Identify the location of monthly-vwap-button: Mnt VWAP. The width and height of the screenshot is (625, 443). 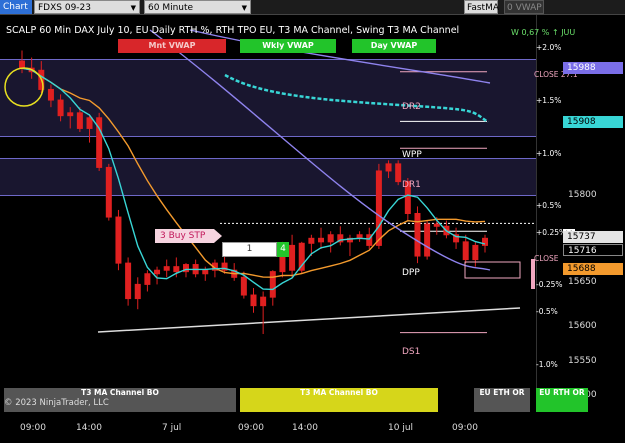
(172, 46).